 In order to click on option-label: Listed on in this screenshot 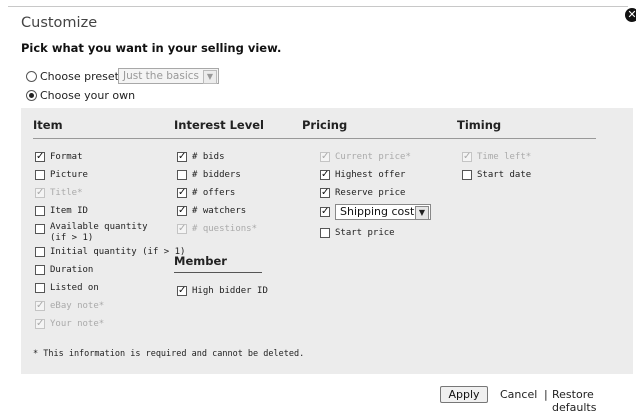, I will do `click(74, 288)`.